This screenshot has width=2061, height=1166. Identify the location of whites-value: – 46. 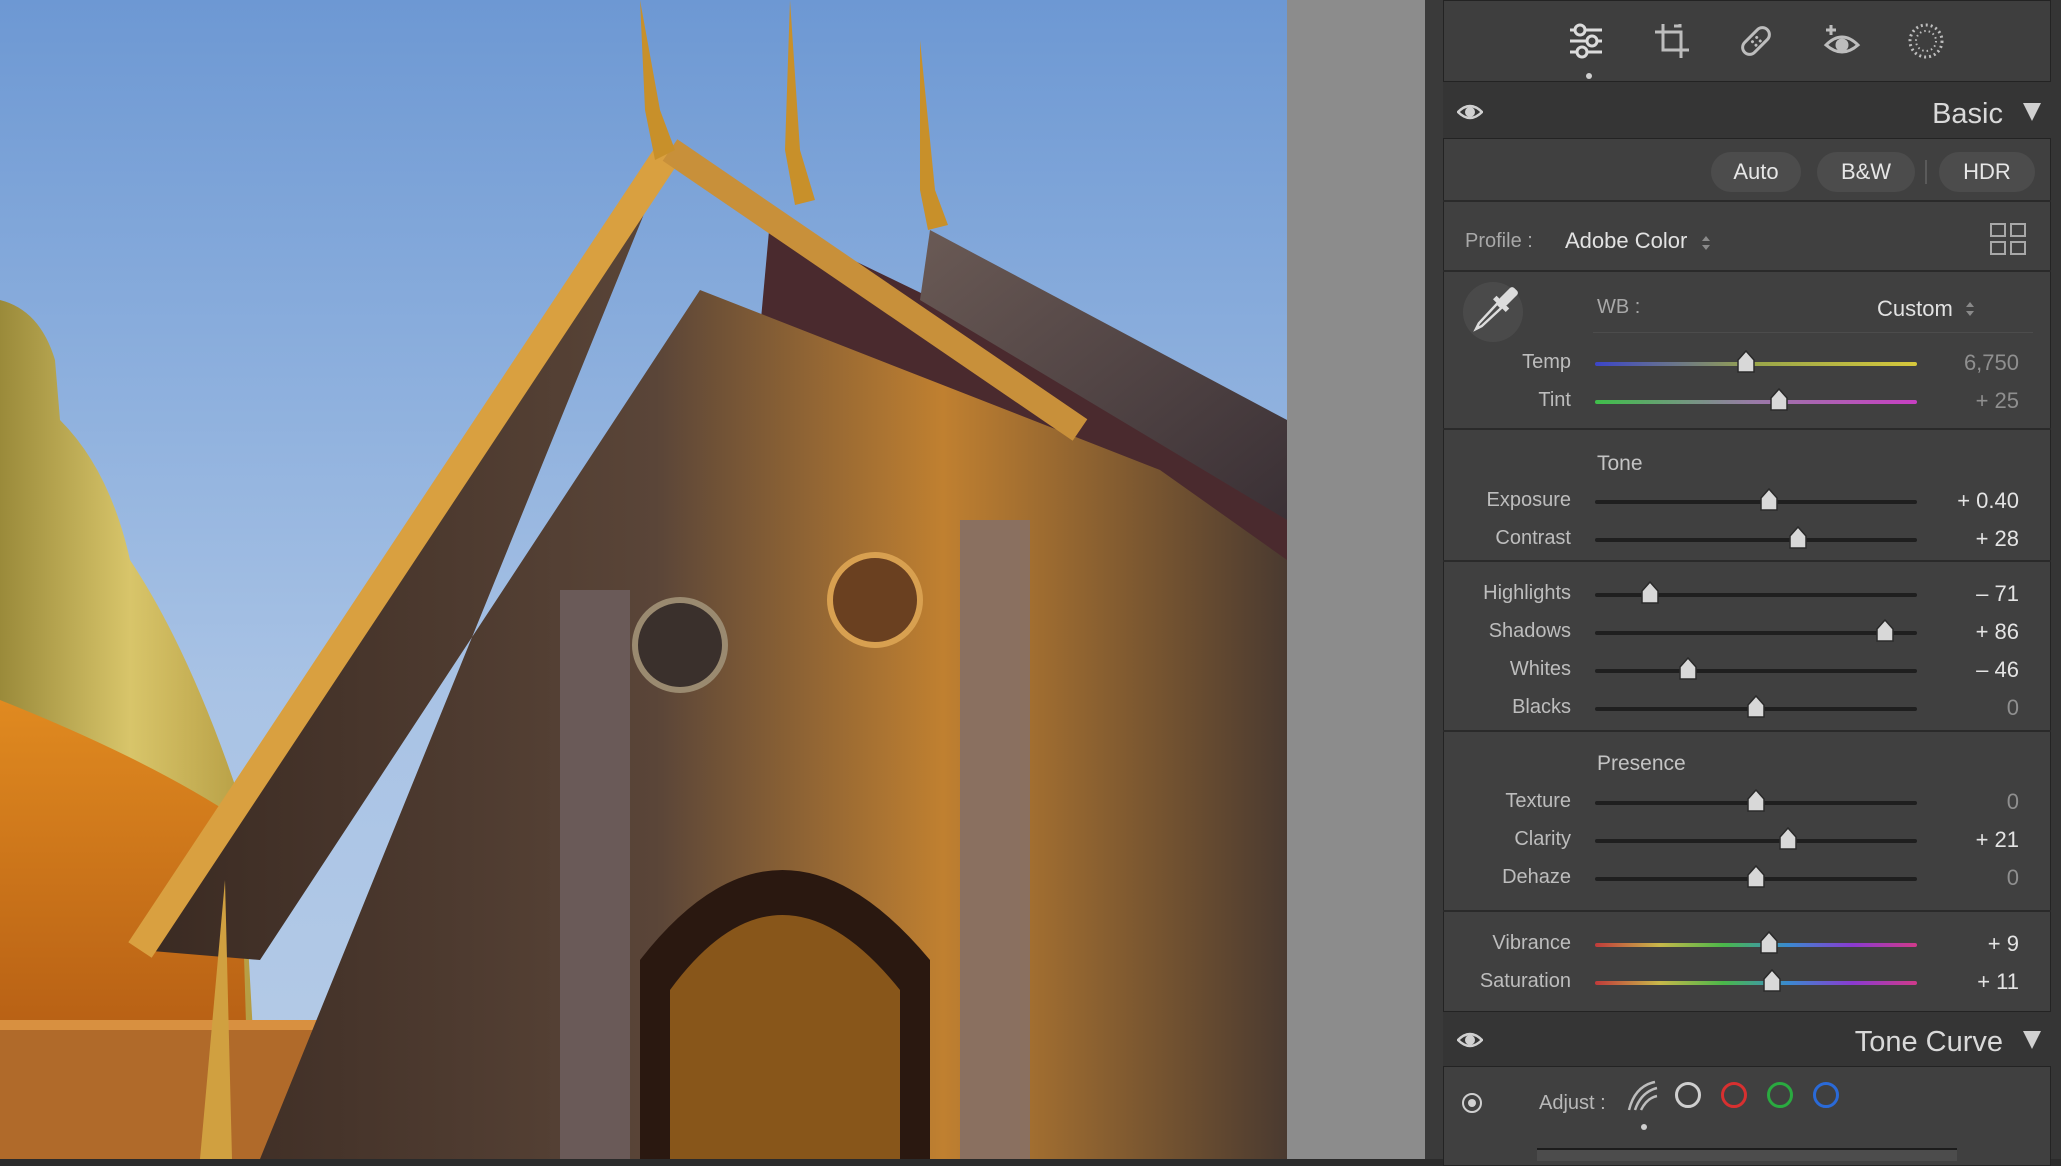
(1976, 670).